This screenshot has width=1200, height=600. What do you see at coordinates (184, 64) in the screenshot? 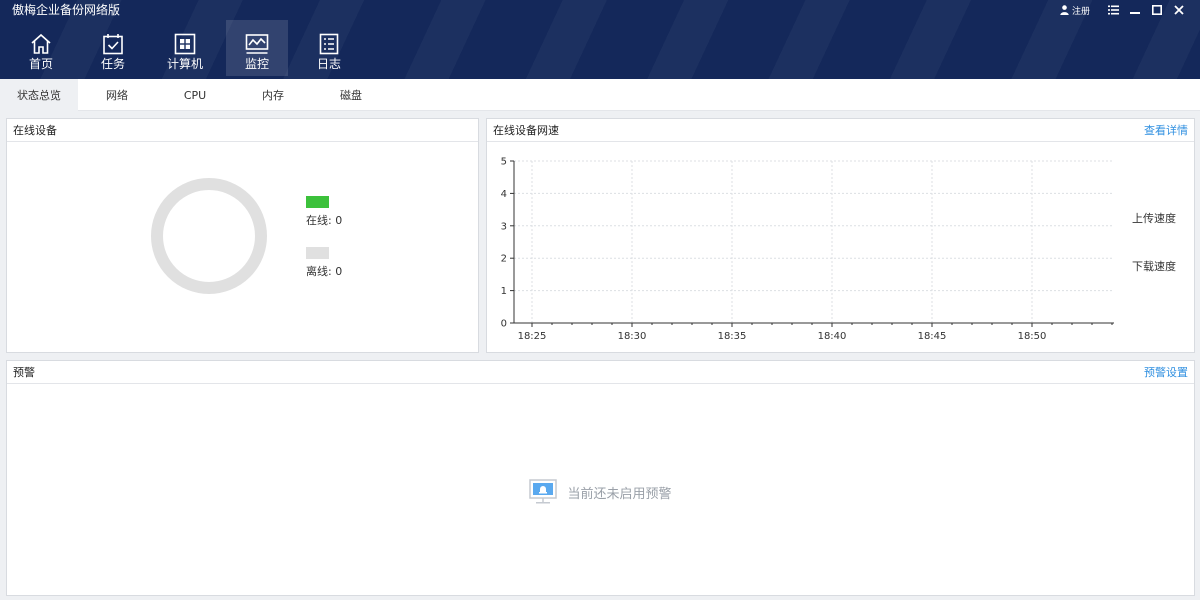
I see `nav-label: 计算机` at bounding box center [184, 64].